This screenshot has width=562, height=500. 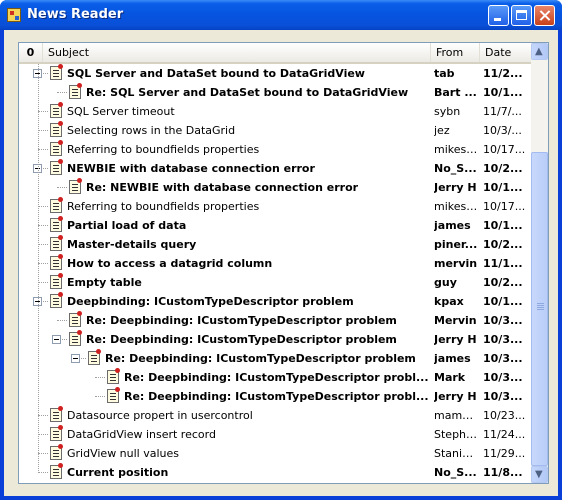 What do you see at coordinates (498, 15) in the screenshot?
I see `minimize-button` at bounding box center [498, 15].